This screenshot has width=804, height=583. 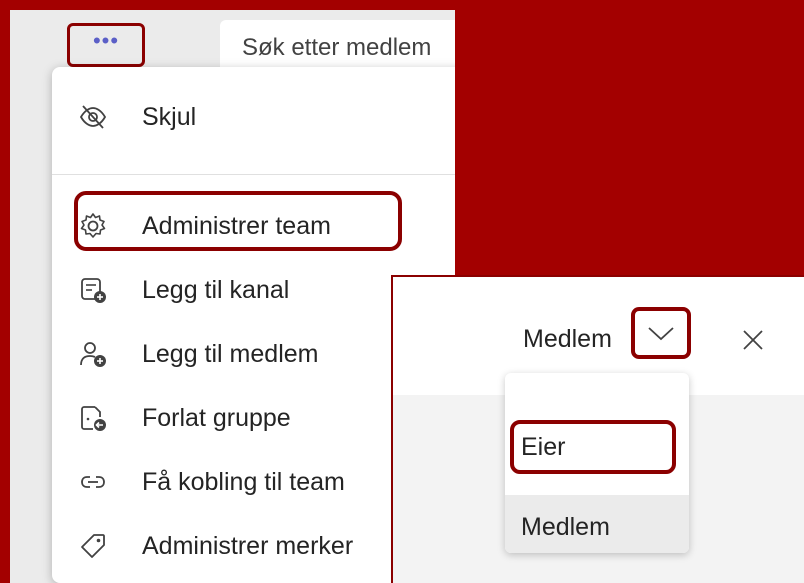 What do you see at coordinates (93, 482) in the screenshot?
I see `link-icon` at bounding box center [93, 482].